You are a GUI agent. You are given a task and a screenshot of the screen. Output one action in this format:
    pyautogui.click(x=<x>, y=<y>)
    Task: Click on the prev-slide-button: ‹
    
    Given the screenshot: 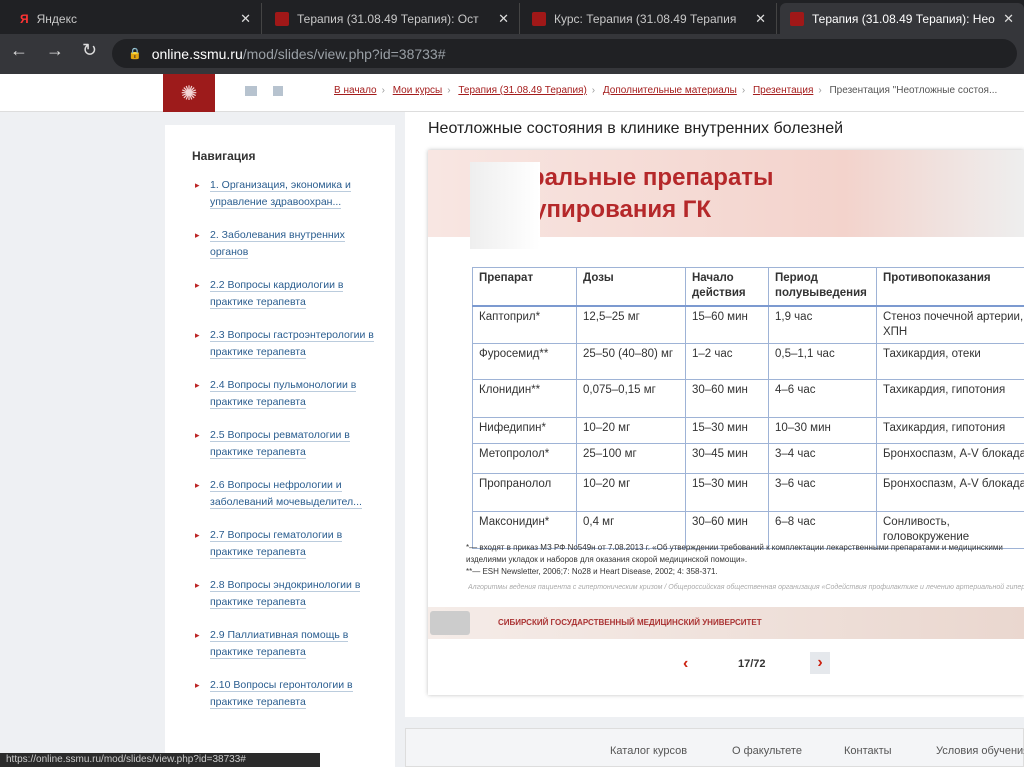 What is the action you would take?
    pyautogui.click(x=685, y=664)
    